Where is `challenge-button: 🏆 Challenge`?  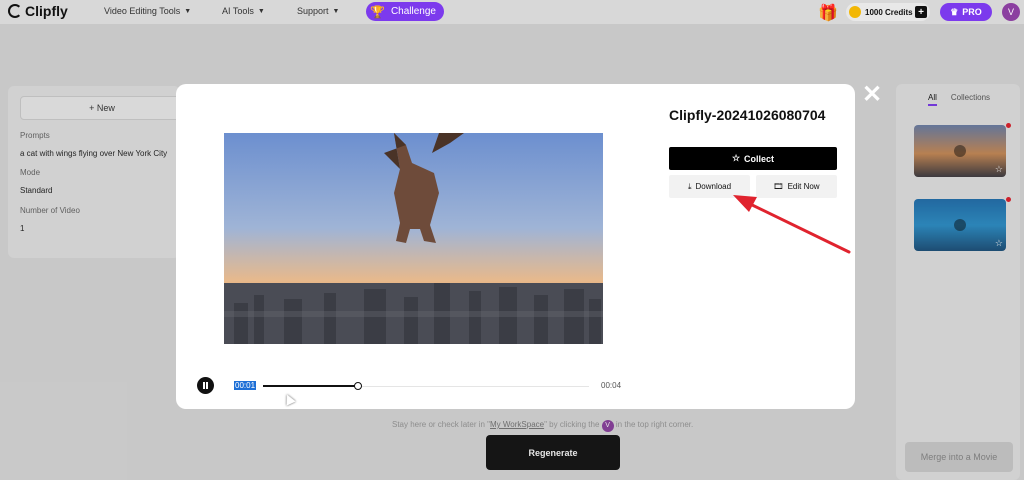 challenge-button: 🏆 Challenge is located at coordinates (405, 11).